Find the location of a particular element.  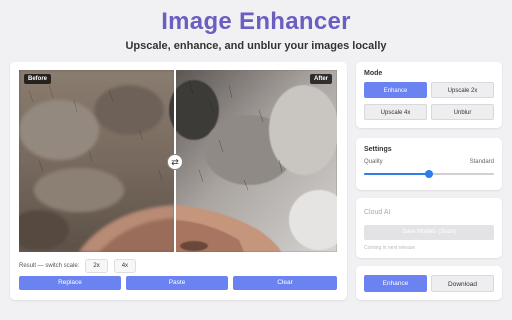

quality-value: Standard is located at coordinates (481, 162).